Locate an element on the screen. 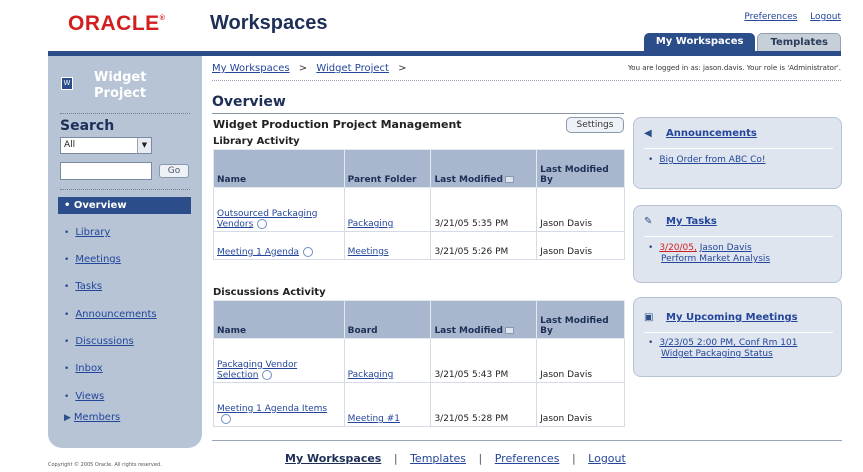  task-due-date: 3/20/05, is located at coordinates (678, 248).